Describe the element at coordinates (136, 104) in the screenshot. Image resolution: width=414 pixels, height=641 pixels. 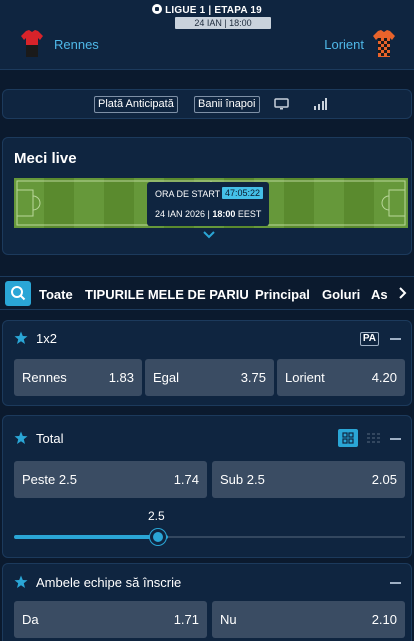
I see `early-payout-chip: Plată Anticipată` at that location.